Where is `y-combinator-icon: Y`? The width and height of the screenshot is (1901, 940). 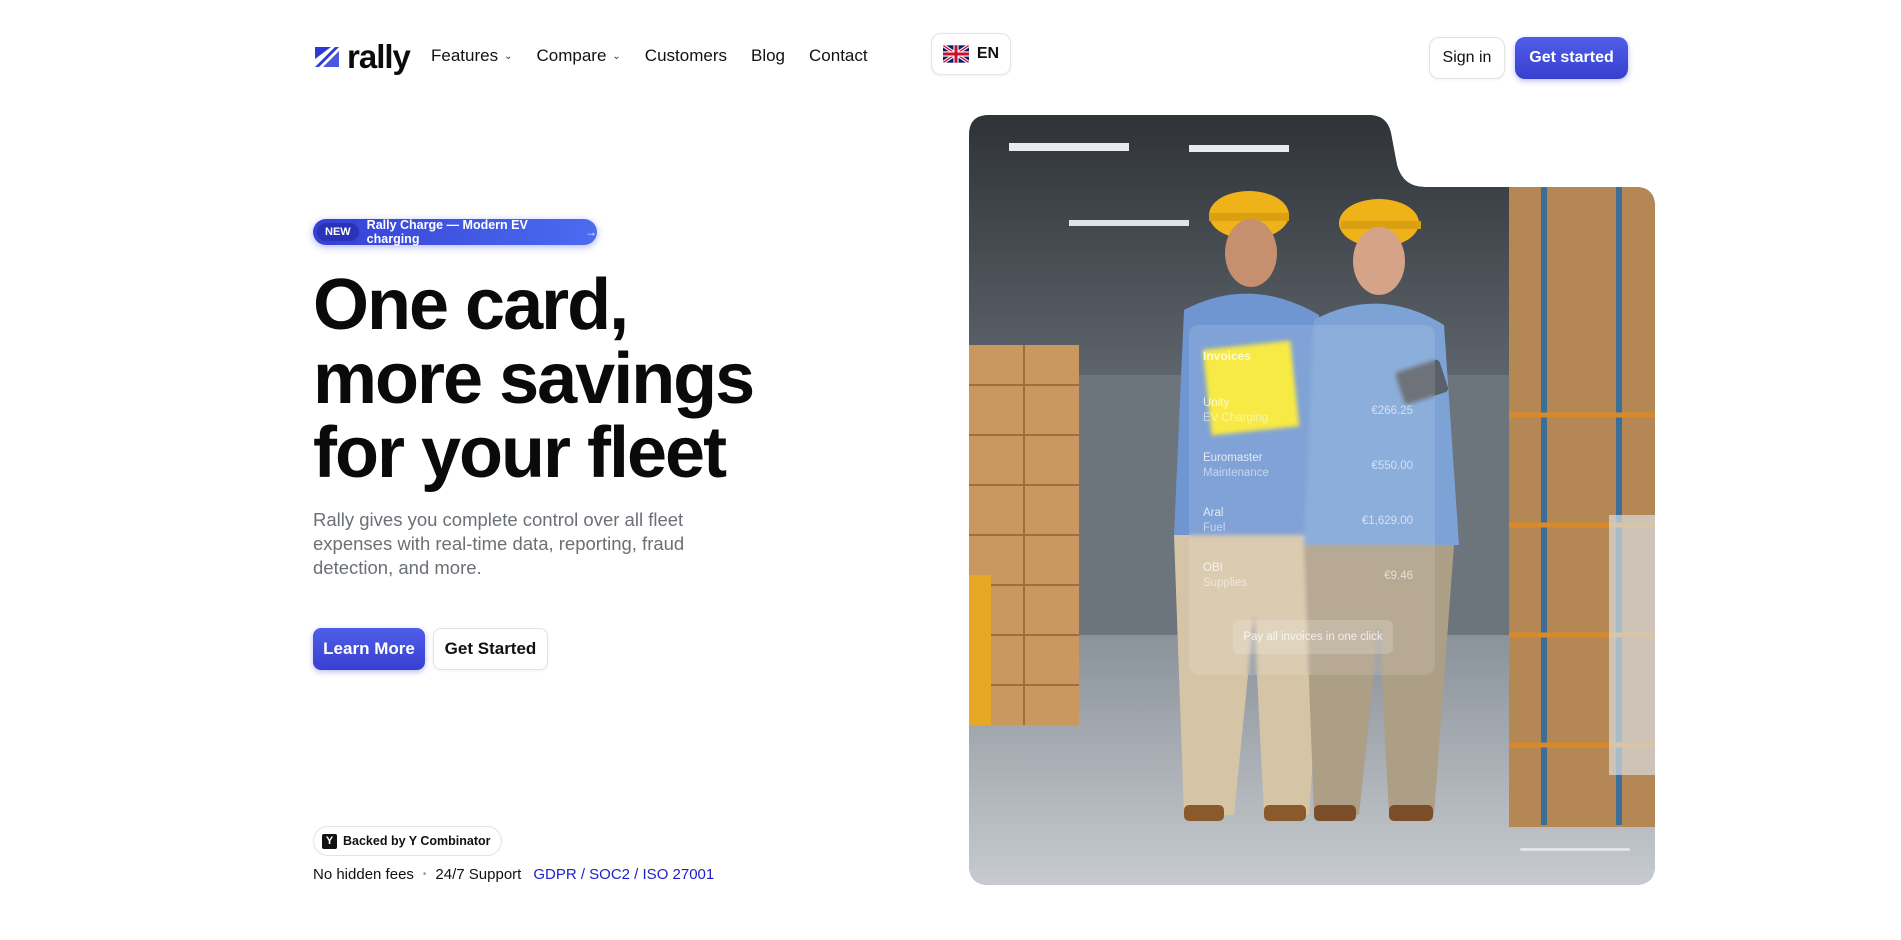
y-combinator-icon: Y is located at coordinates (329, 841).